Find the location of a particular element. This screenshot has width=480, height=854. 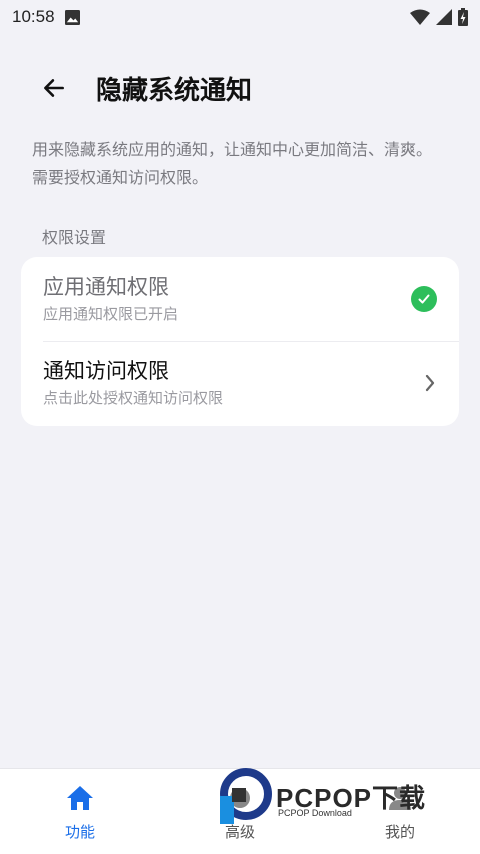

page-title: 隐藏系统通知 is located at coordinates (174, 90).